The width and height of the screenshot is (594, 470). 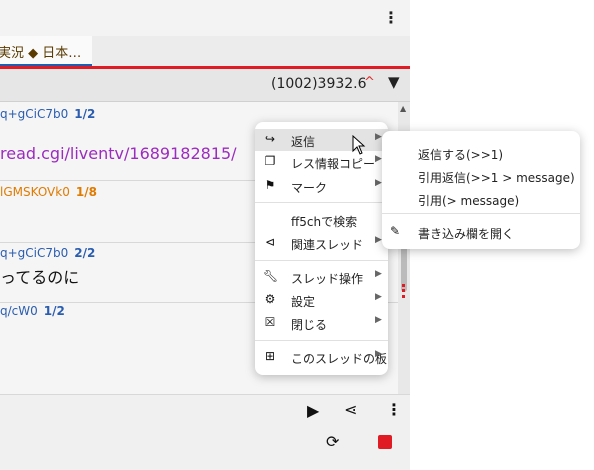 I want to click on close-box-icon: ☒, so click(x=270, y=322).